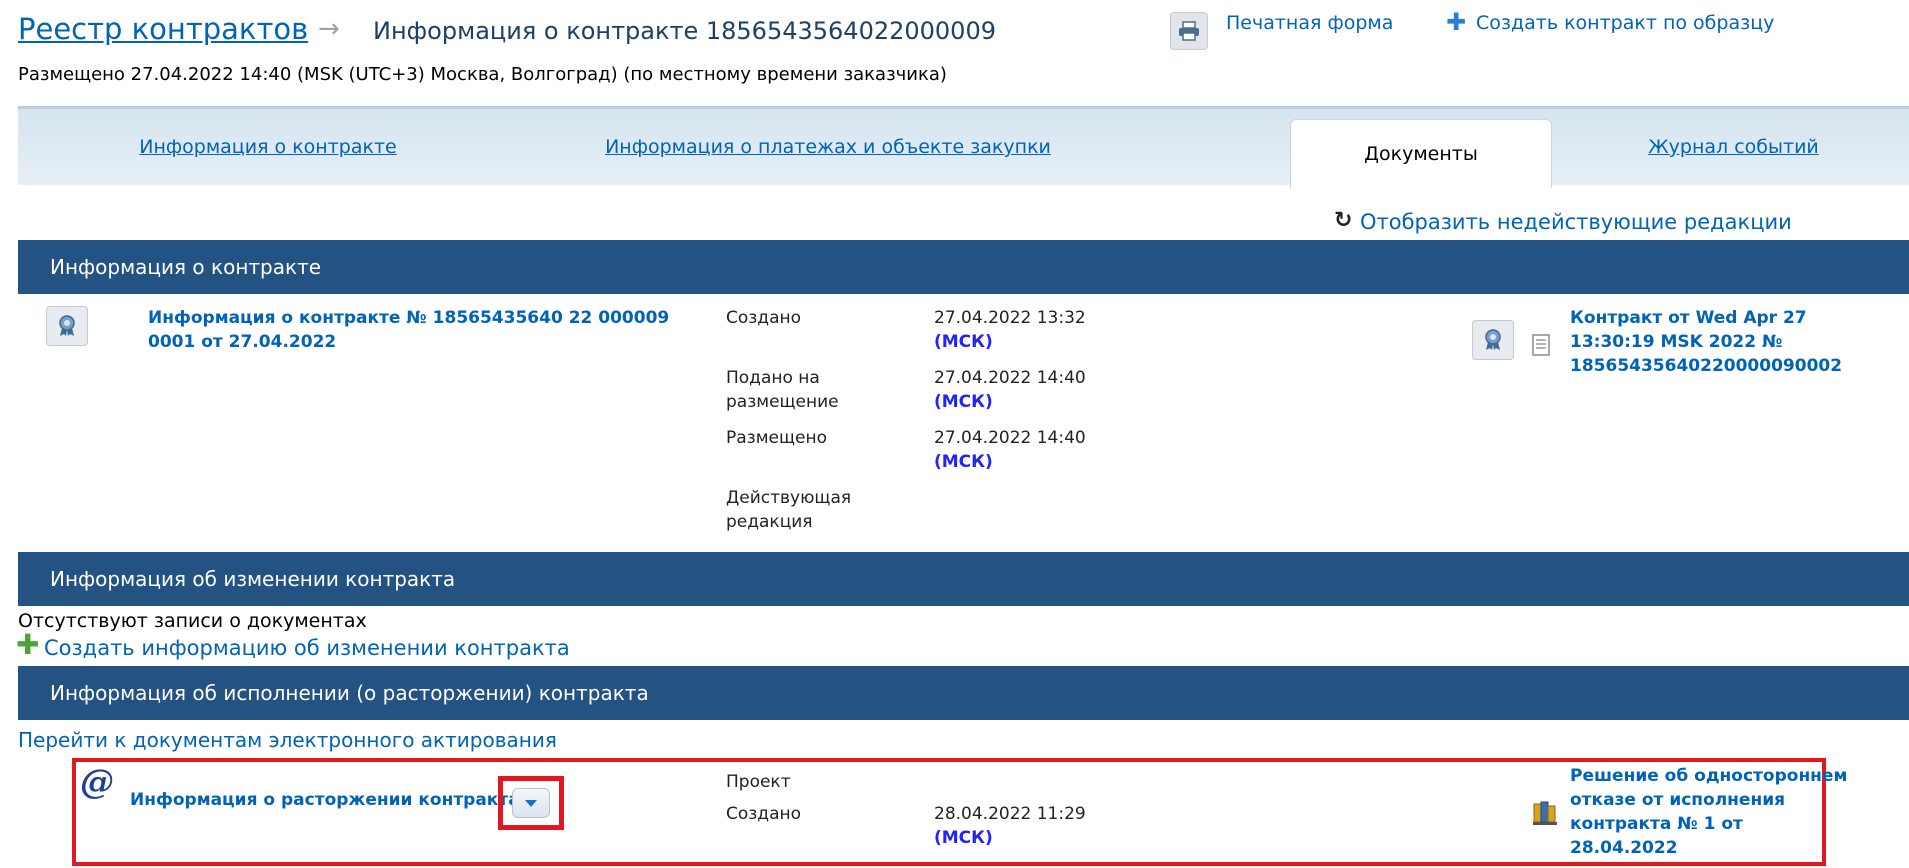 The image size is (1909, 868). I want to click on doc-link-line: 0001 от 27.04.2022, so click(408, 342).